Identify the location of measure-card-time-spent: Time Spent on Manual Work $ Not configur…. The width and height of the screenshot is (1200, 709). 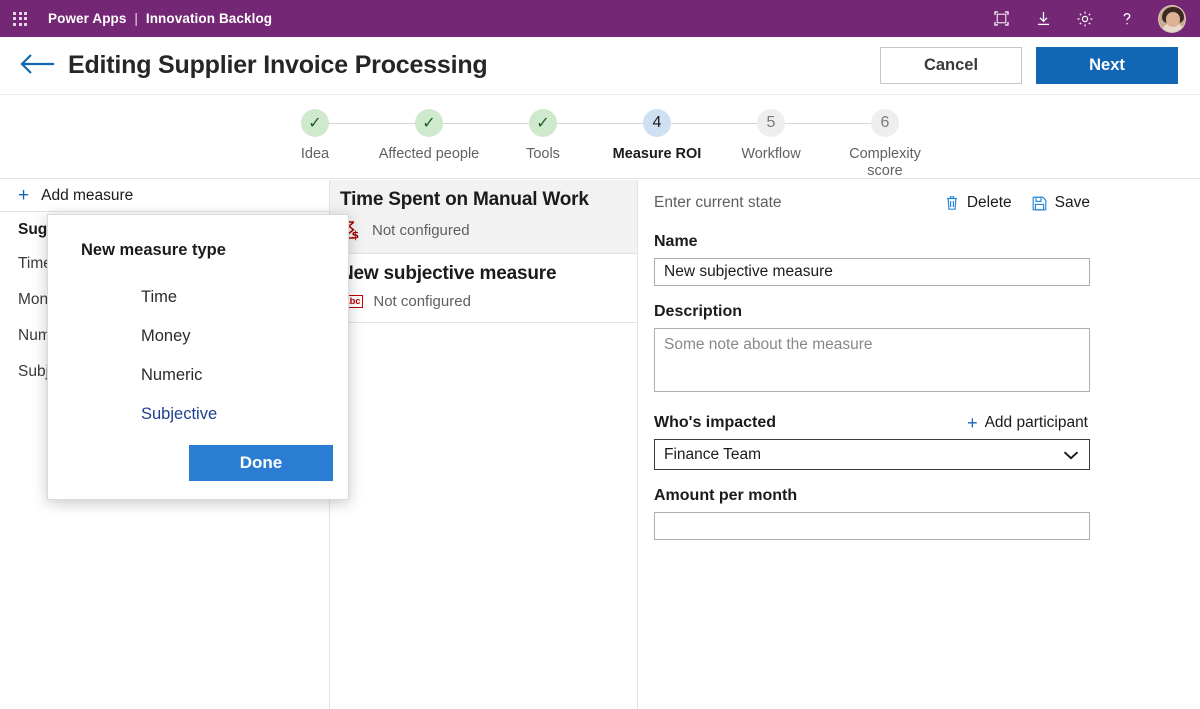
(483, 217).